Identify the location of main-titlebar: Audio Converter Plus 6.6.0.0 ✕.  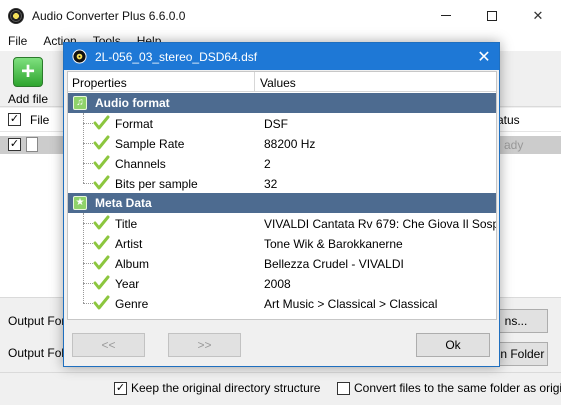
(280, 15).